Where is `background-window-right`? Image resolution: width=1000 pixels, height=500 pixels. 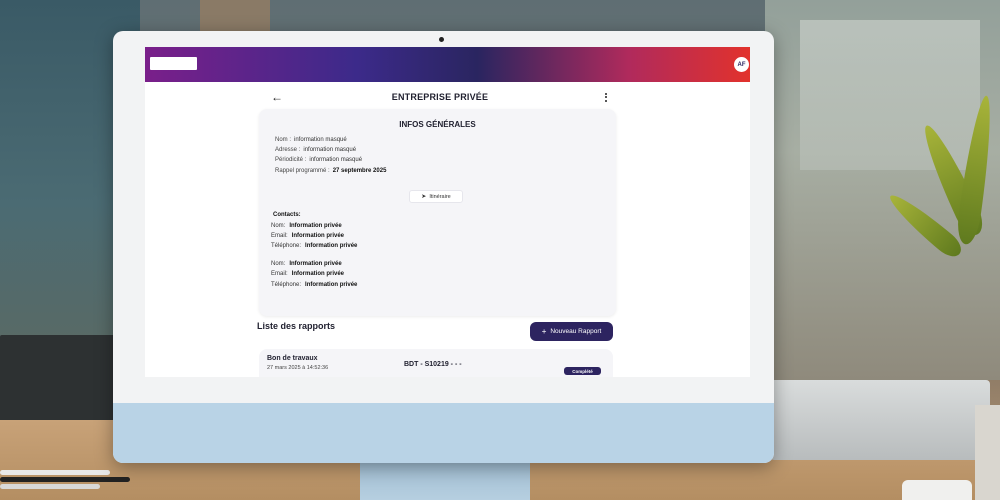 background-window-right is located at coordinates (890, 95).